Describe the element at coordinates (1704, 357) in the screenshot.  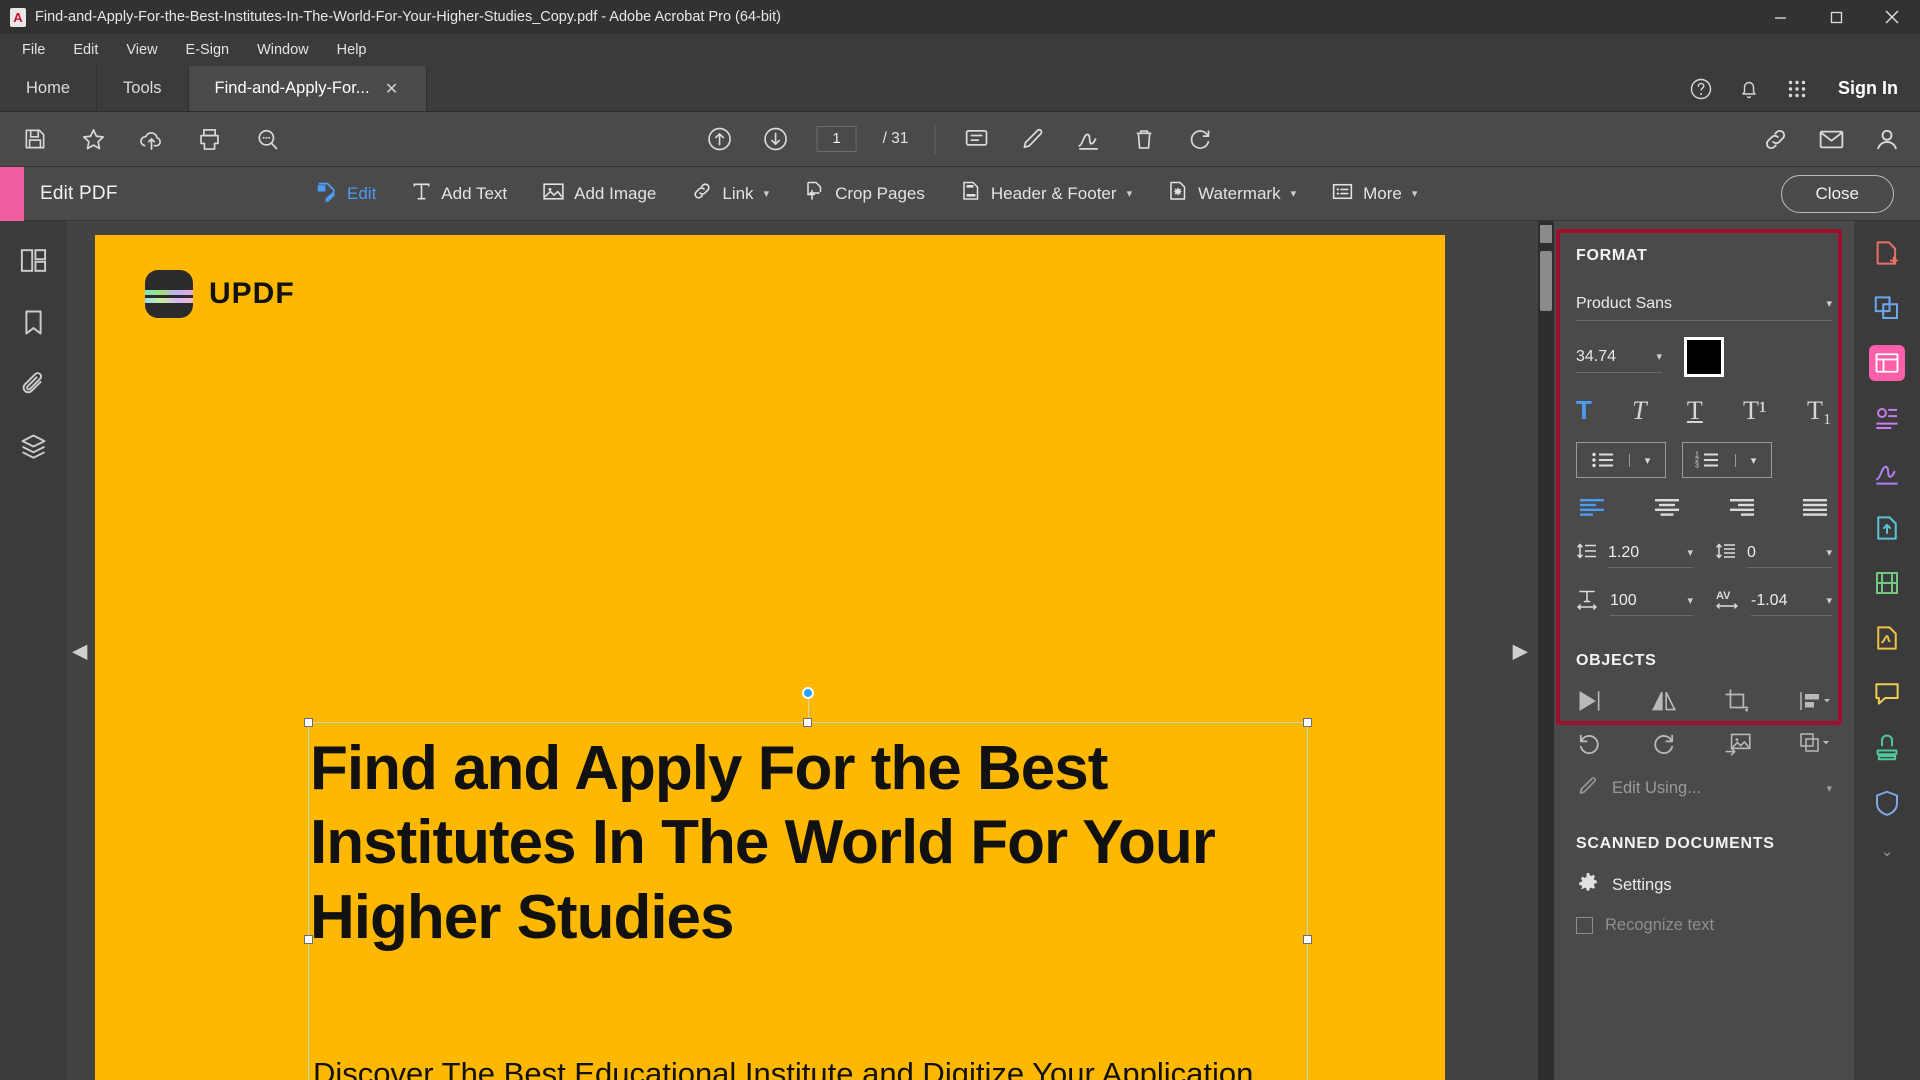
I see `font-color-swatch` at that location.